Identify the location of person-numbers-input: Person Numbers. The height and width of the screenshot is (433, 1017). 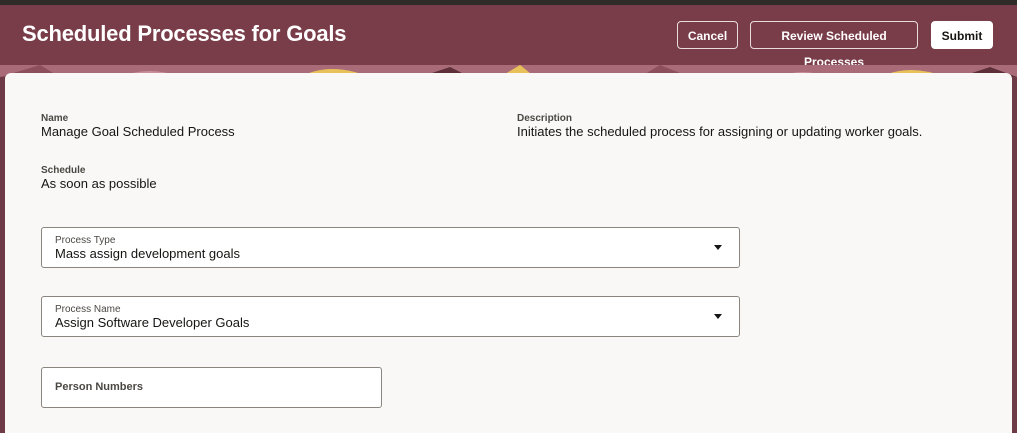
(211, 387).